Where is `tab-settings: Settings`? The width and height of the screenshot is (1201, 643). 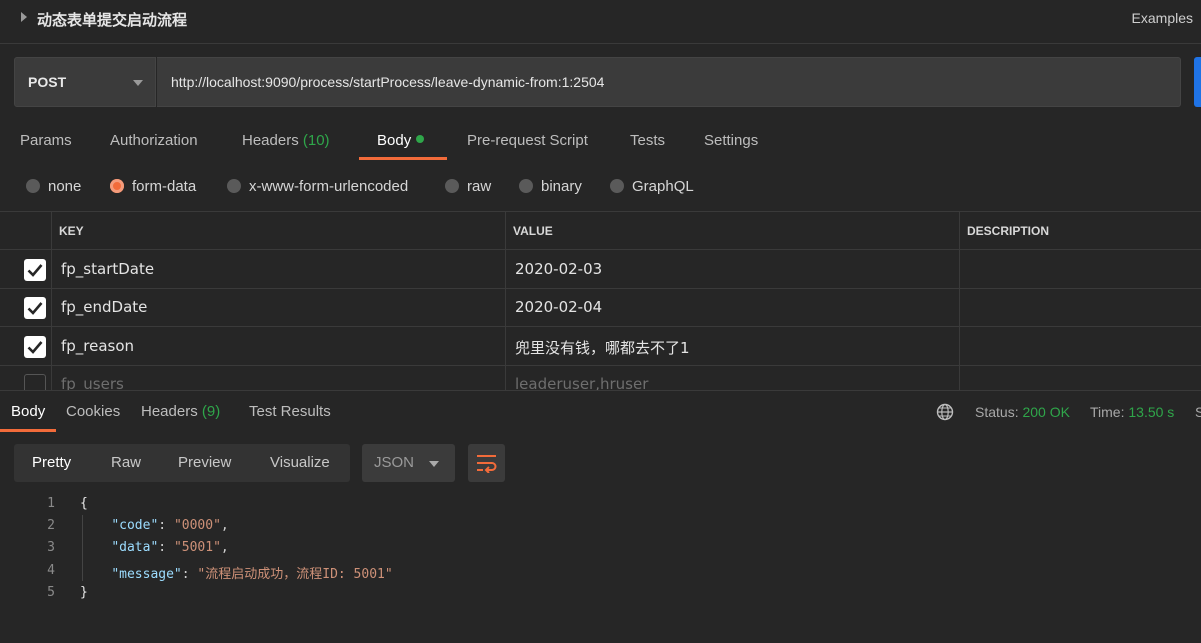 tab-settings: Settings is located at coordinates (731, 140).